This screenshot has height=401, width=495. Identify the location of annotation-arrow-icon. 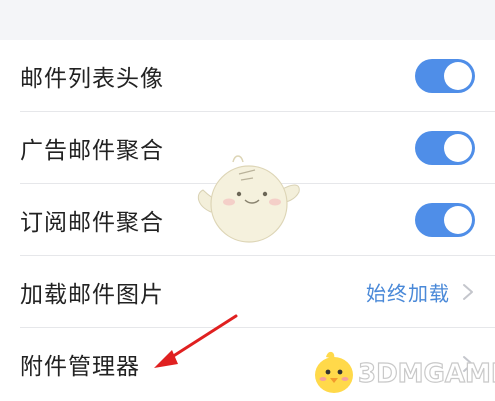
(196, 341).